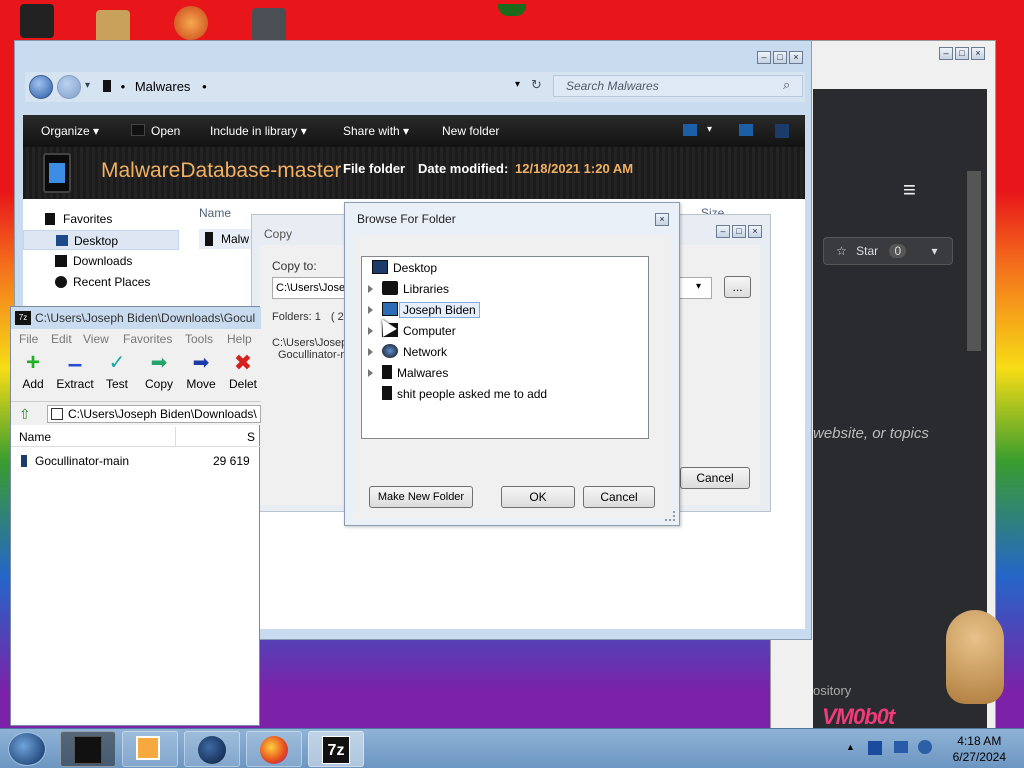 Image resolution: width=1024 pixels, height=768 pixels. Describe the element at coordinates (96, 339) in the screenshot. I see `menu-view: View` at that location.